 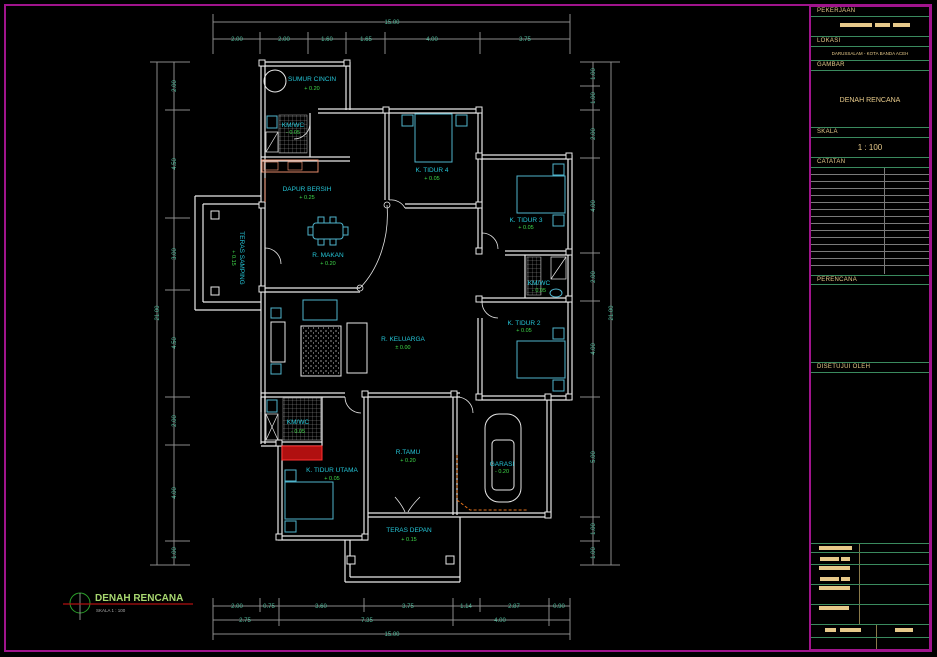 What do you see at coordinates (408, 452) in the screenshot?
I see `room-name: R.TAMU` at bounding box center [408, 452].